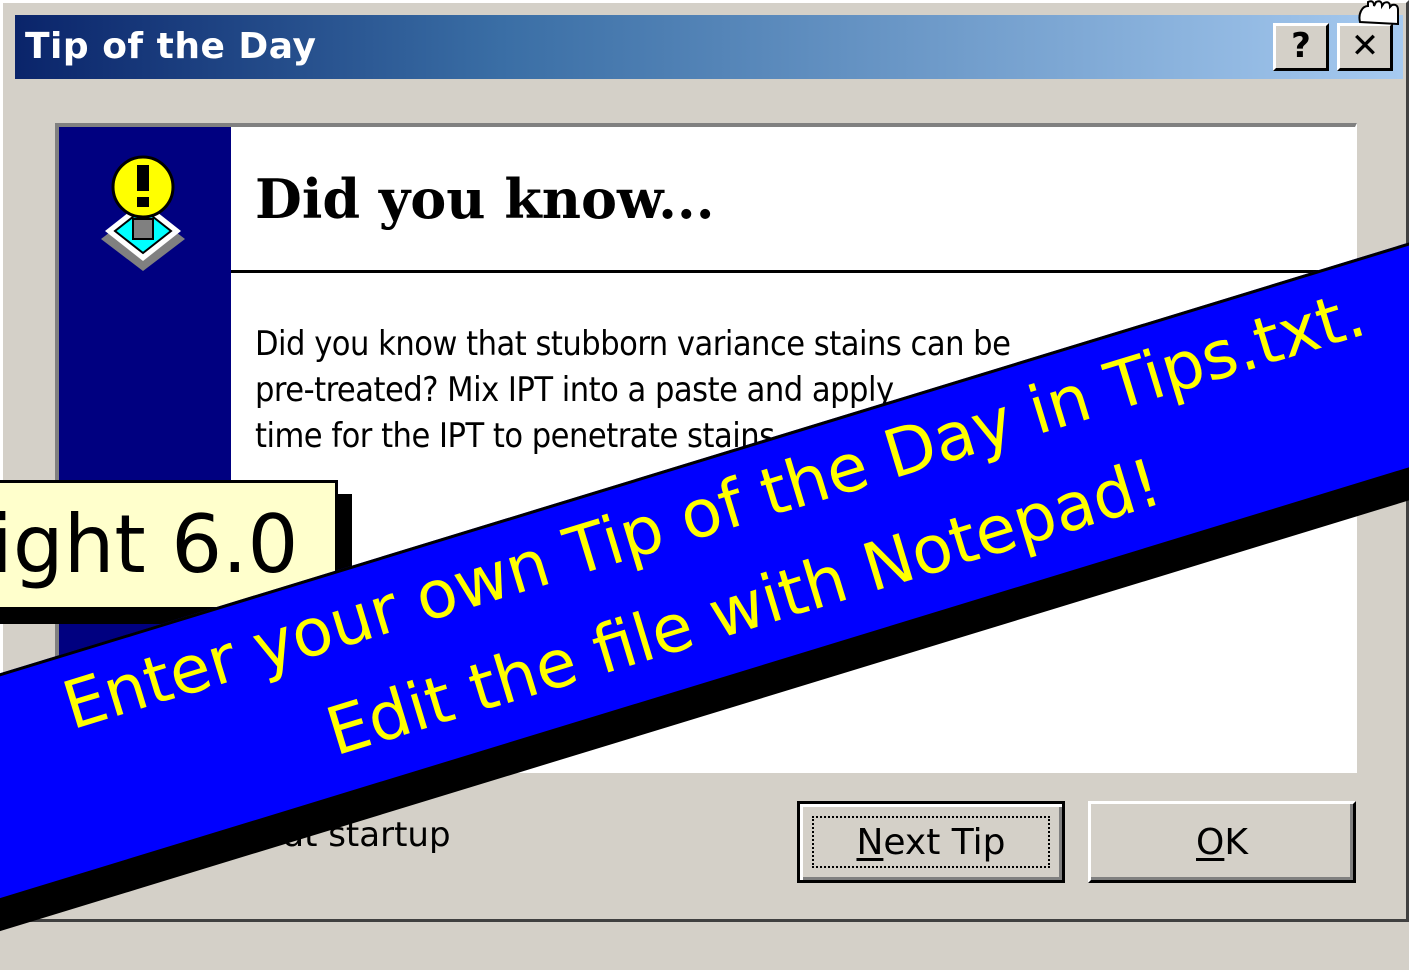  What do you see at coordinates (1378, 13) in the screenshot?
I see `hand-cursor-icon` at bounding box center [1378, 13].